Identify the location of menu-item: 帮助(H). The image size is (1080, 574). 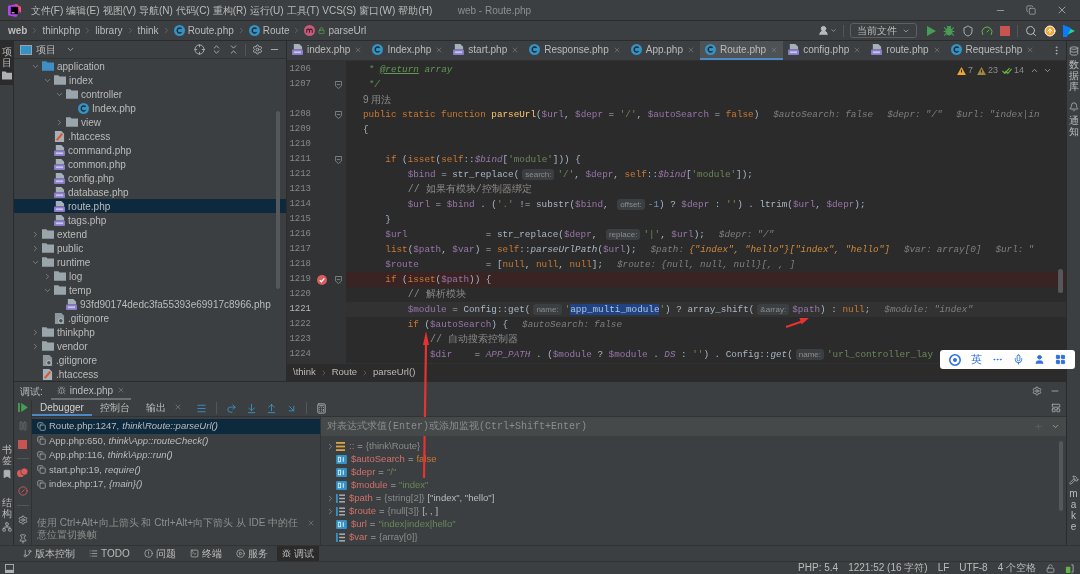
(415, 10).